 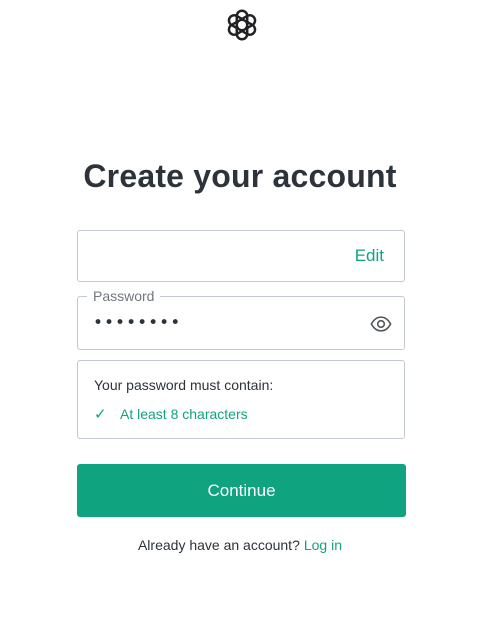 I want to click on continue-button: Continue, so click(x=241, y=490).